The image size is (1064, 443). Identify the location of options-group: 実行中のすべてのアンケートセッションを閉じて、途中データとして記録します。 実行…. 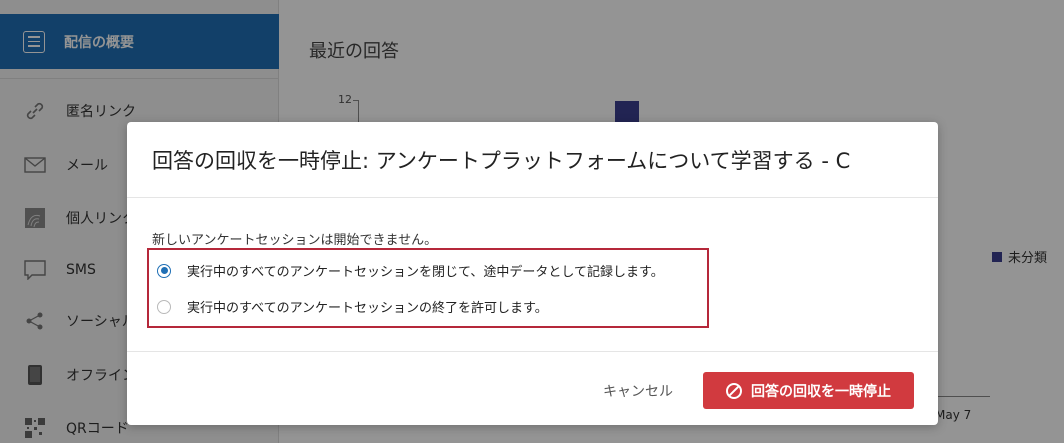
(428, 288).